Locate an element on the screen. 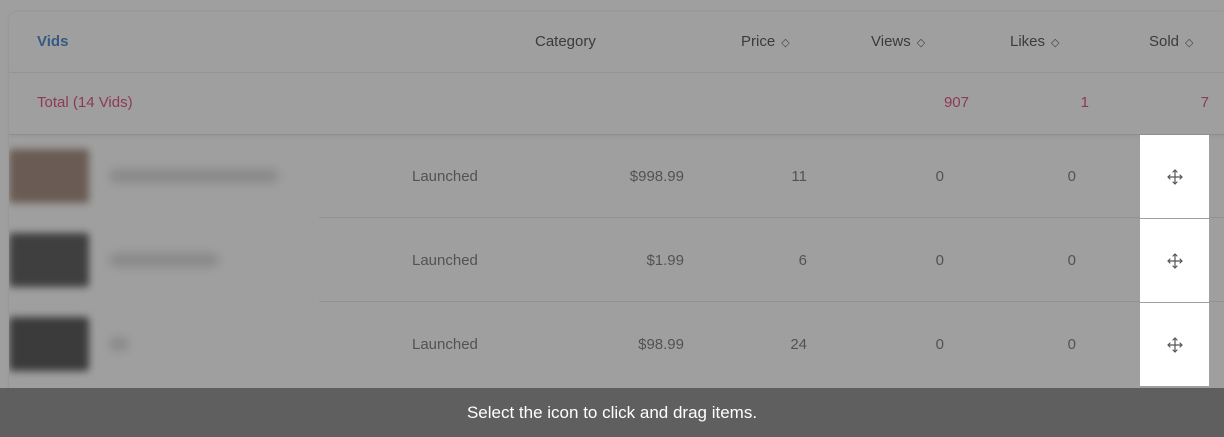  total-label: Total (14 Vids) is located at coordinates (85, 102).